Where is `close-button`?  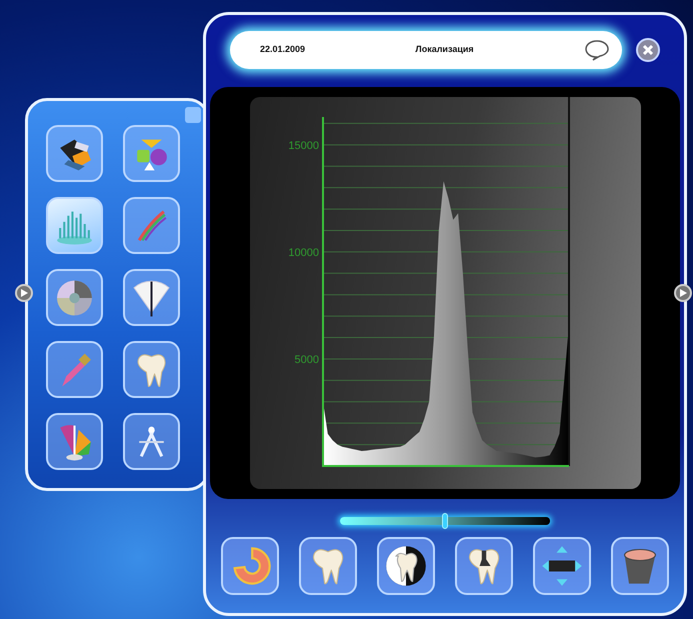
close-button is located at coordinates (648, 50).